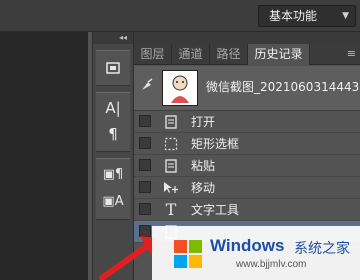 The width and height of the screenshot is (360, 280). Describe the element at coordinates (215, 144) in the screenshot. I see `history-item-label: 矩形选框` at that location.